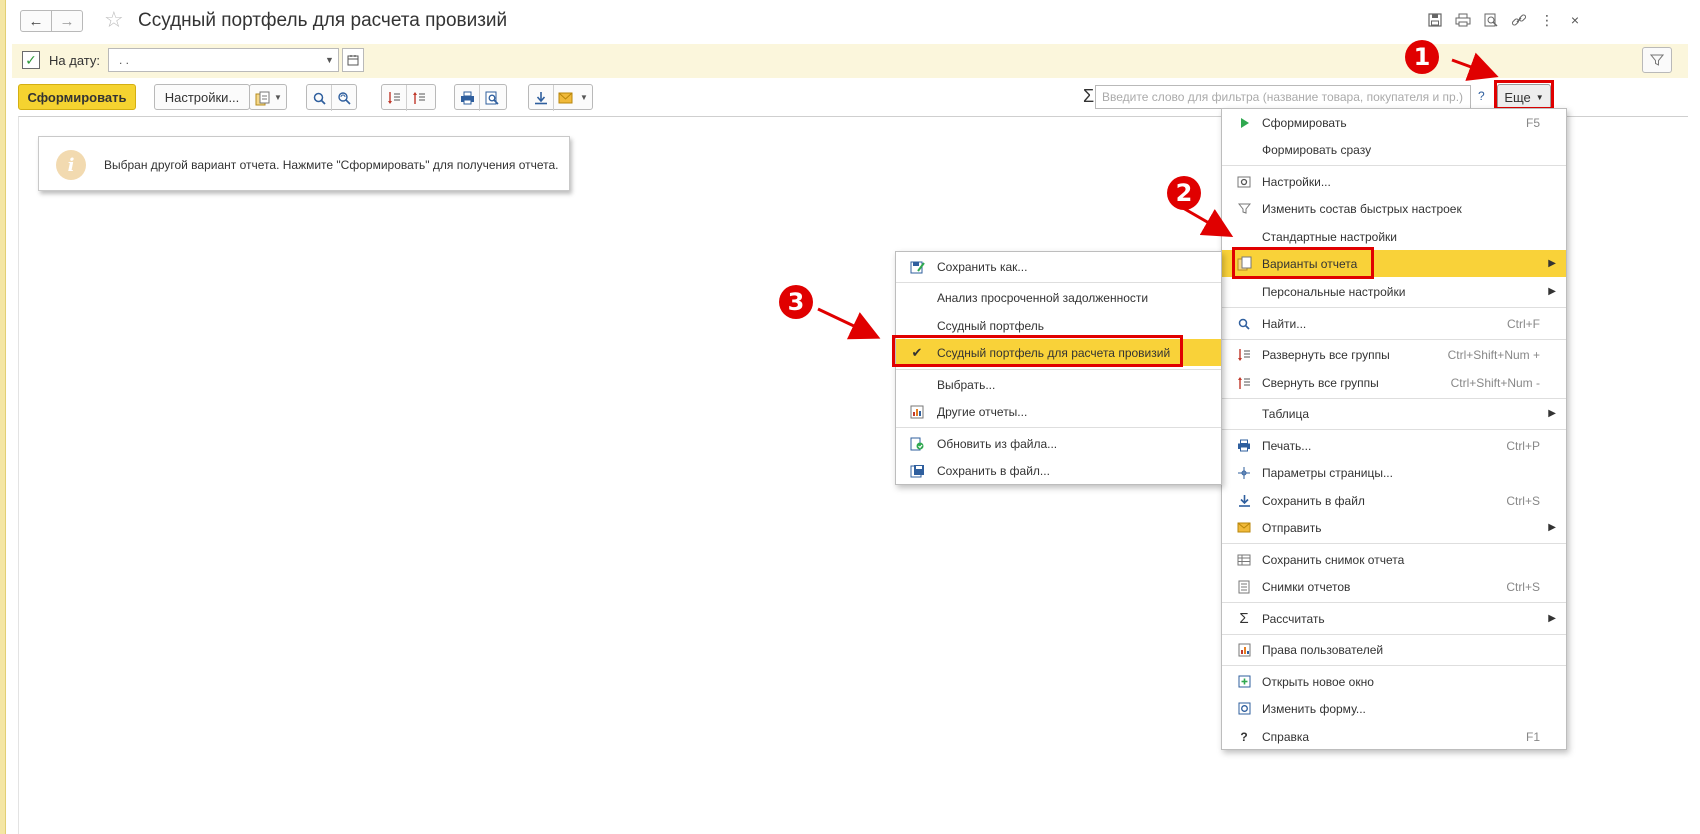  What do you see at coordinates (343, 98) in the screenshot?
I see `search-again-icon` at bounding box center [343, 98].